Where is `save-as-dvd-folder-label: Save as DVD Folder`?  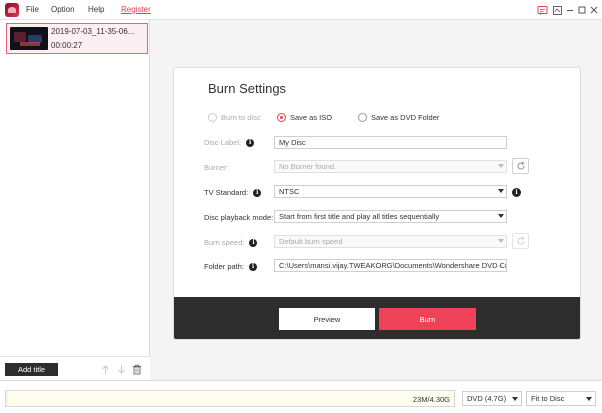
save-as-dvd-folder-label: Save as DVD Folder is located at coordinates (405, 117).